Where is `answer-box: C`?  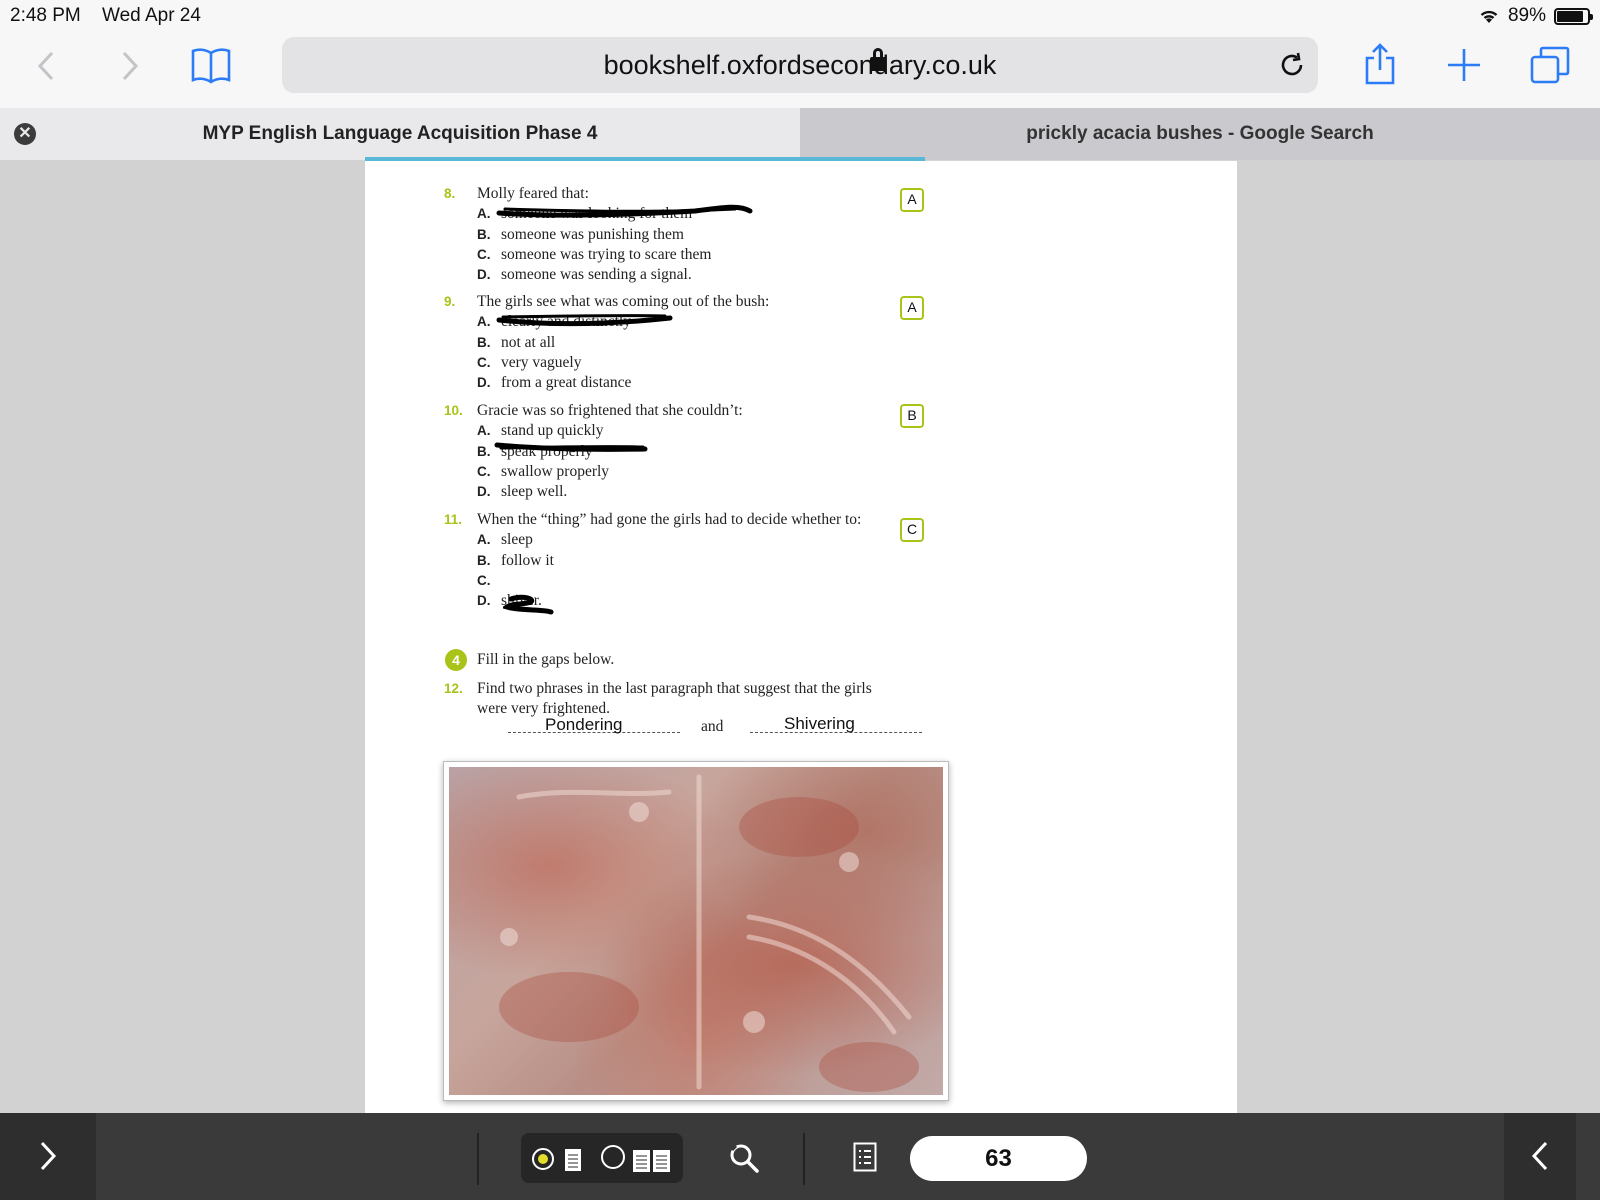 answer-box: C is located at coordinates (912, 530).